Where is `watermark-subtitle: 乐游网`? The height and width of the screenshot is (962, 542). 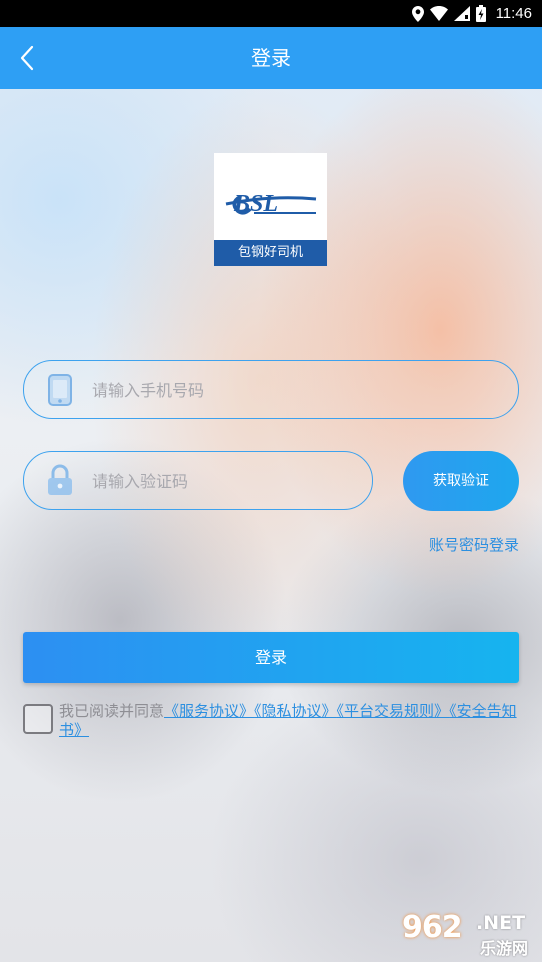 watermark-subtitle: 乐游网 is located at coordinates (504, 948).